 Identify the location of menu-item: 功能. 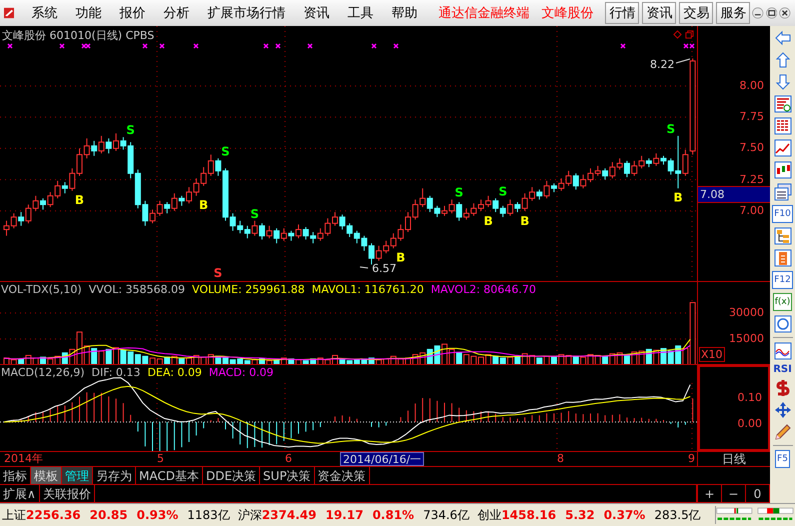
(88, 13).